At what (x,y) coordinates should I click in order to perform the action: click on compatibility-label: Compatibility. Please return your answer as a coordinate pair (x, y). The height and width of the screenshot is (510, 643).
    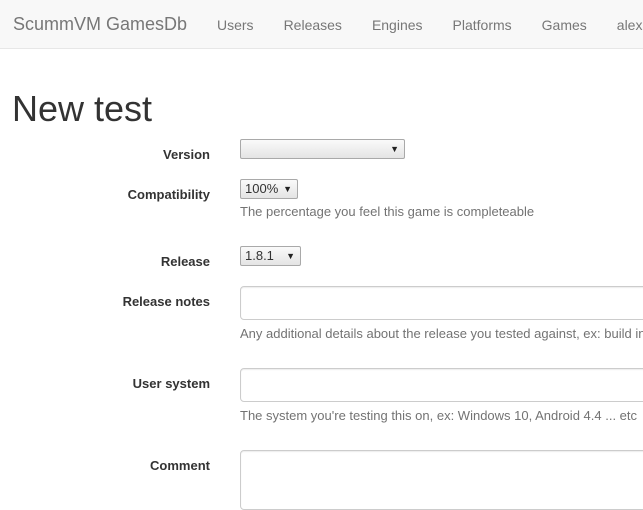
    Looking at the image, I should click on (168, 194).